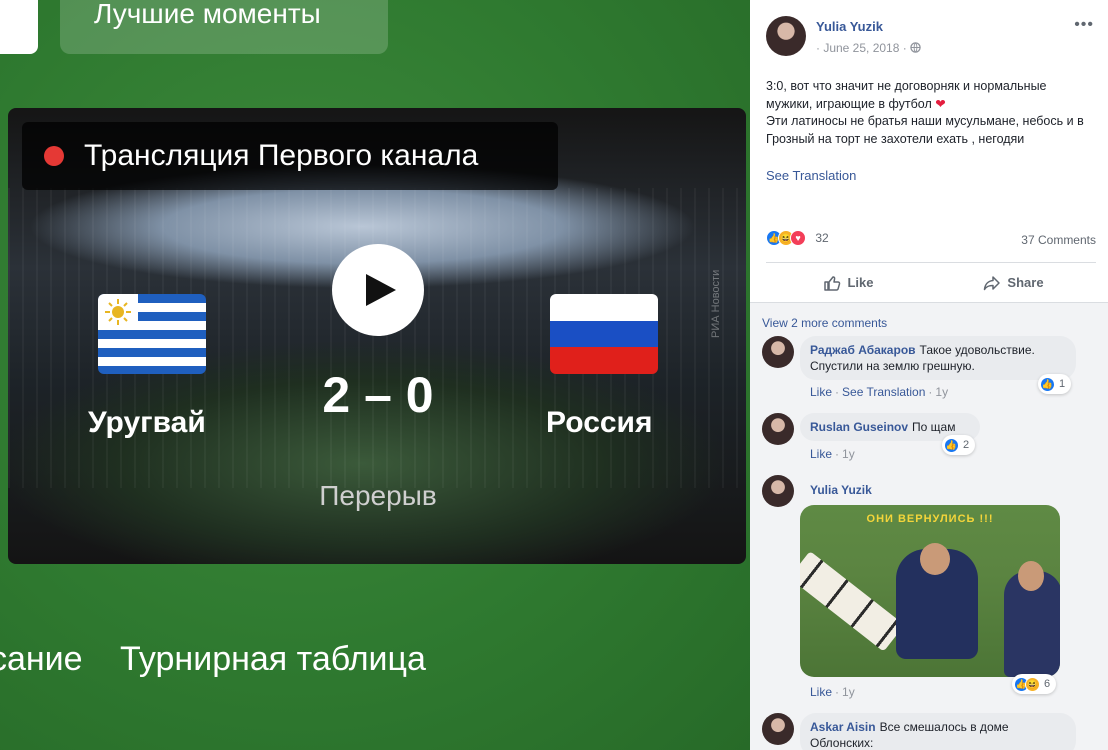  Describe the element at coordinates (843, 727) in the screenshot. I see `commenter-name: Askar Aisin` at that location.